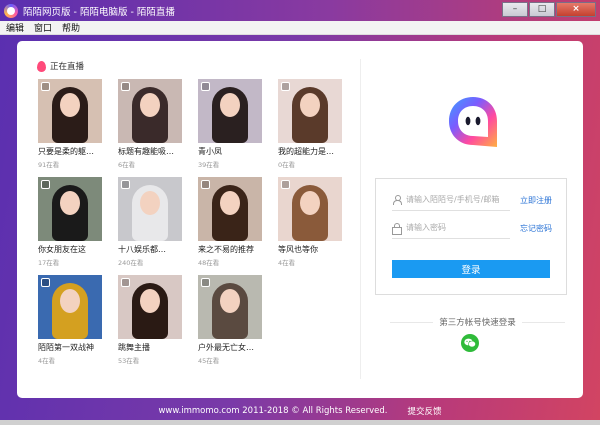 The width and height of the screenshot is (600, 425). What do you see at coordinates (62, 249) in the screenshot?
I see `stream-title: 你女朋友在这` at bounding box center [62, 249].